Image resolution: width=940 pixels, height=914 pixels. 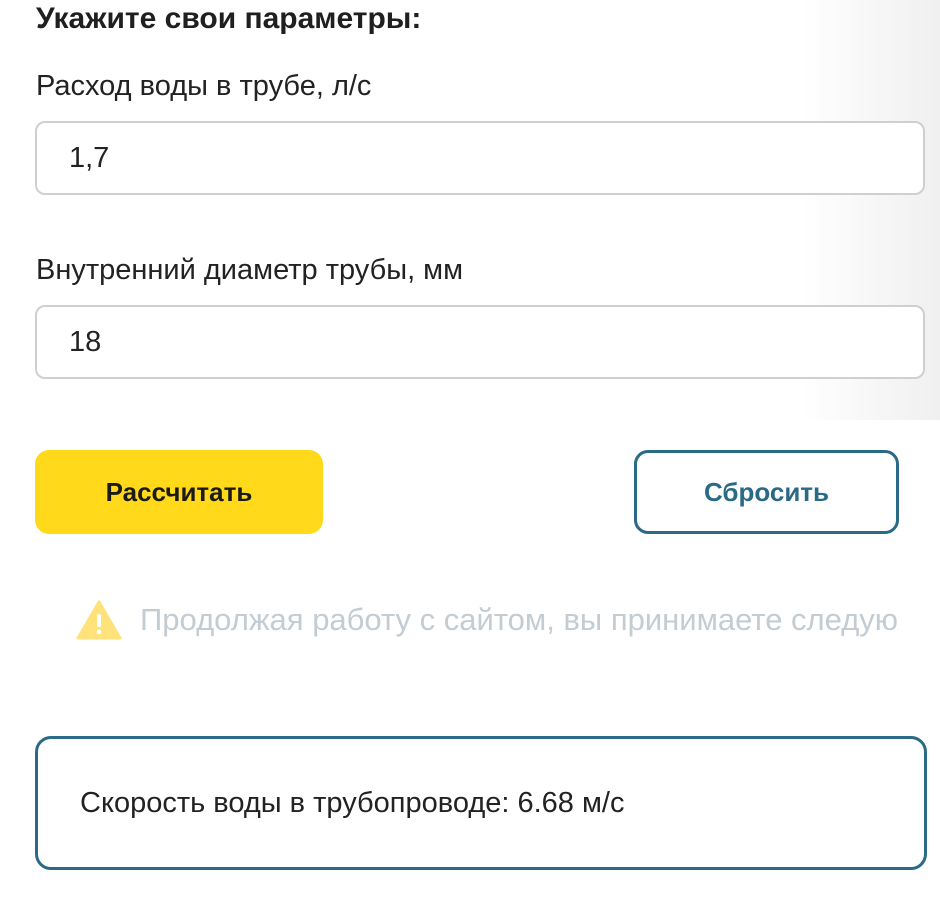 I want to click on flow-rate-label: Расход воды в трубе, л/с, so click(x=204, y=86).